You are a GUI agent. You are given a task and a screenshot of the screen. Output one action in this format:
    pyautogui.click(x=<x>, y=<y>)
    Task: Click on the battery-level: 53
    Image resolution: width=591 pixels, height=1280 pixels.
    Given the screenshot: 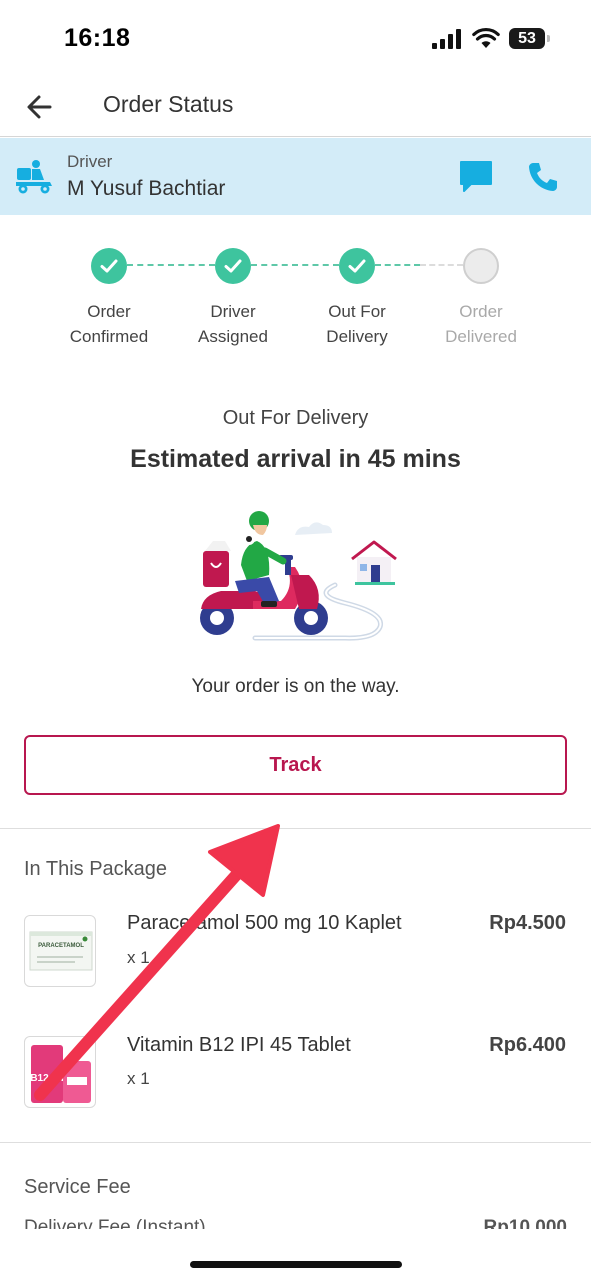 What is the action you would take?
    pyautogui.click(x=527, y=38)
    